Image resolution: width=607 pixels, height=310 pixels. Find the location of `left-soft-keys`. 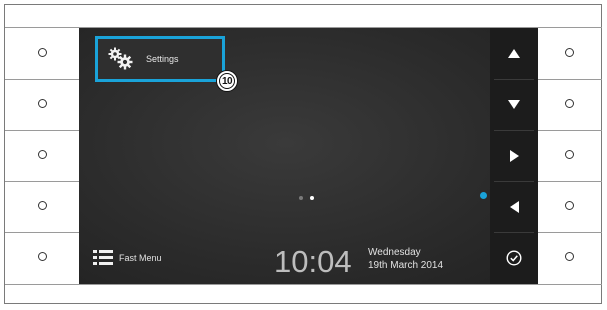

left-soft-keys is located at coordinates (42, 155).